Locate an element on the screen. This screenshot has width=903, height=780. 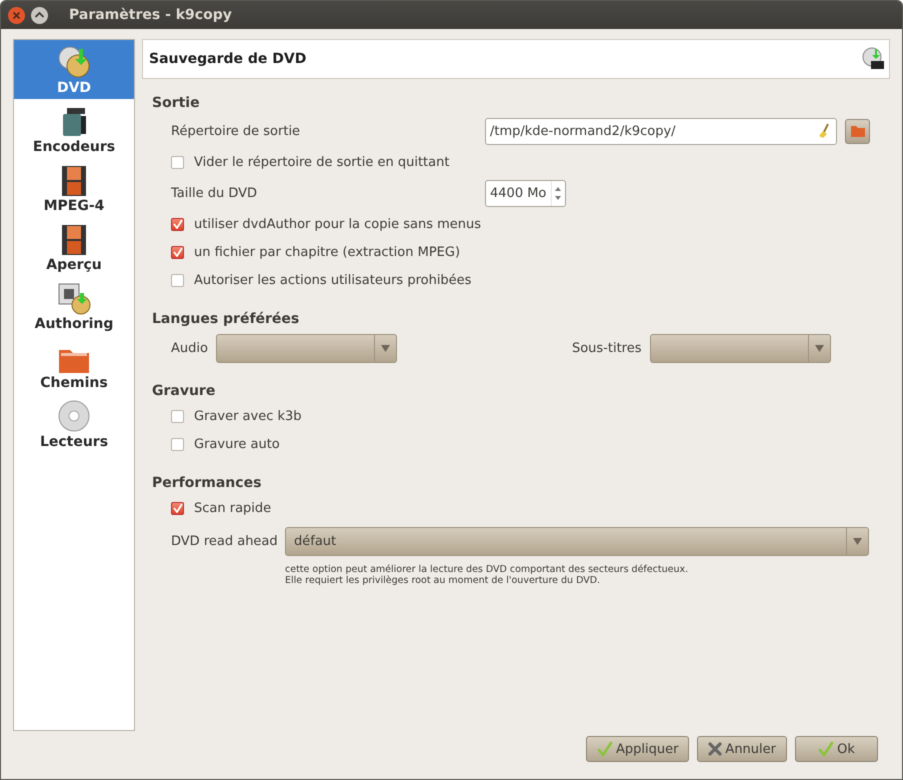
ok-button: Ok is located at coordinates (836, 749).